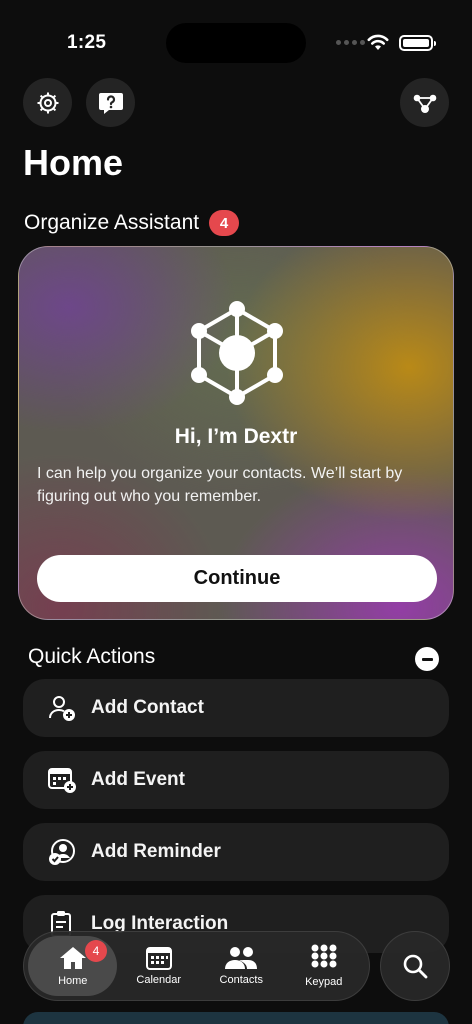  What do you see at coordinates (72, 958) in the screenshot?
I see `house-icon` at bounding box center [72, 958].